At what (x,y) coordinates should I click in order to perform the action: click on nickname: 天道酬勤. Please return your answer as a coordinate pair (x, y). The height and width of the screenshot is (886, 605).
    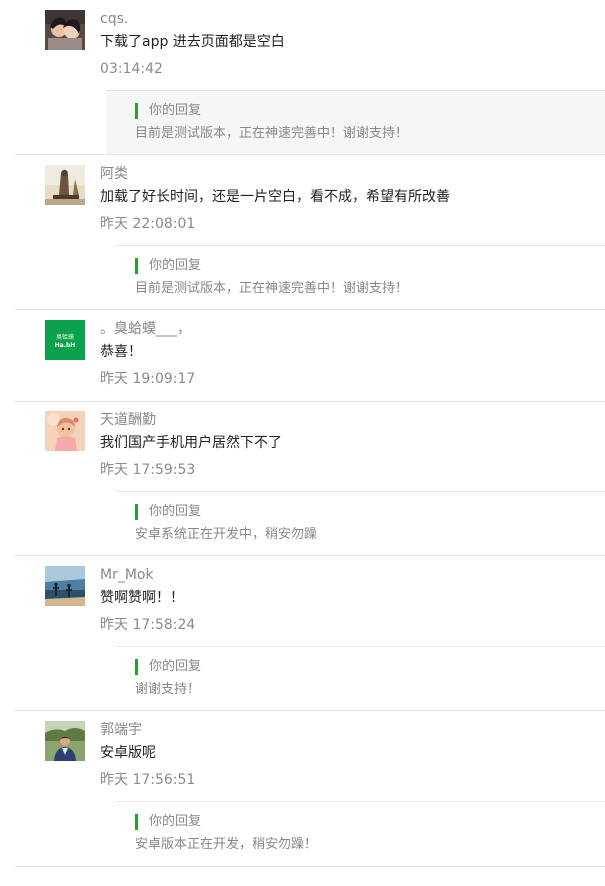
    Looking at the image, I should click on (128, 420).